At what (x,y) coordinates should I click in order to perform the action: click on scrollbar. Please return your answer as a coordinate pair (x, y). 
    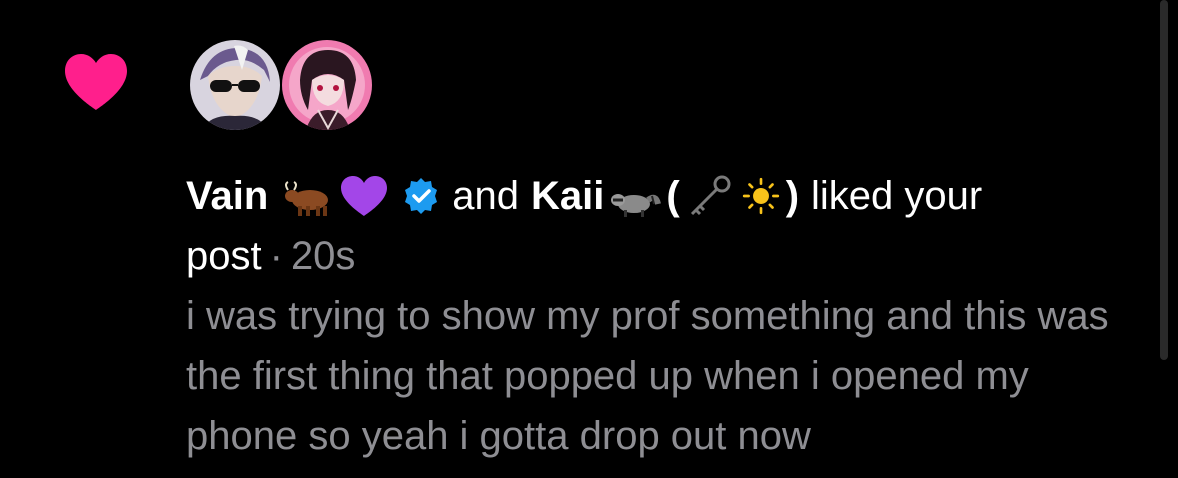
    Looking at the image, I should click on (1164, 180).